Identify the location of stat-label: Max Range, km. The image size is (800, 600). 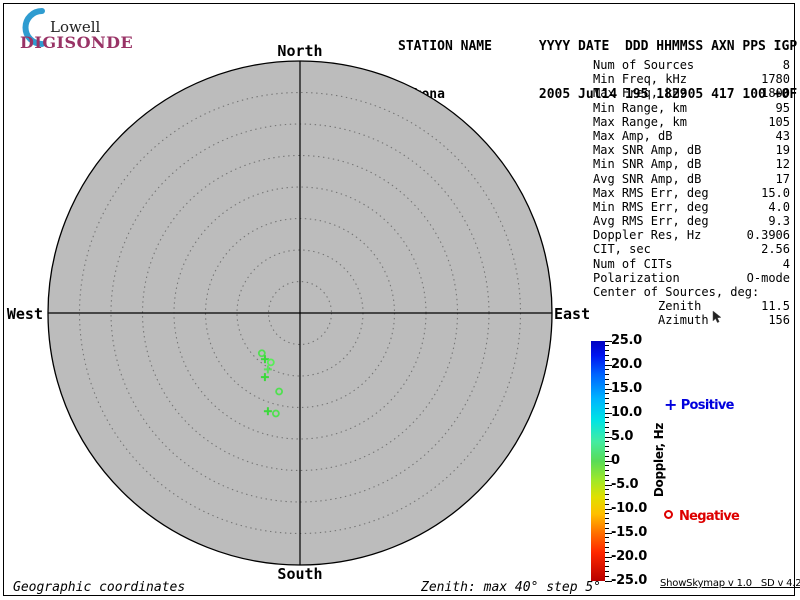
(640, 121).